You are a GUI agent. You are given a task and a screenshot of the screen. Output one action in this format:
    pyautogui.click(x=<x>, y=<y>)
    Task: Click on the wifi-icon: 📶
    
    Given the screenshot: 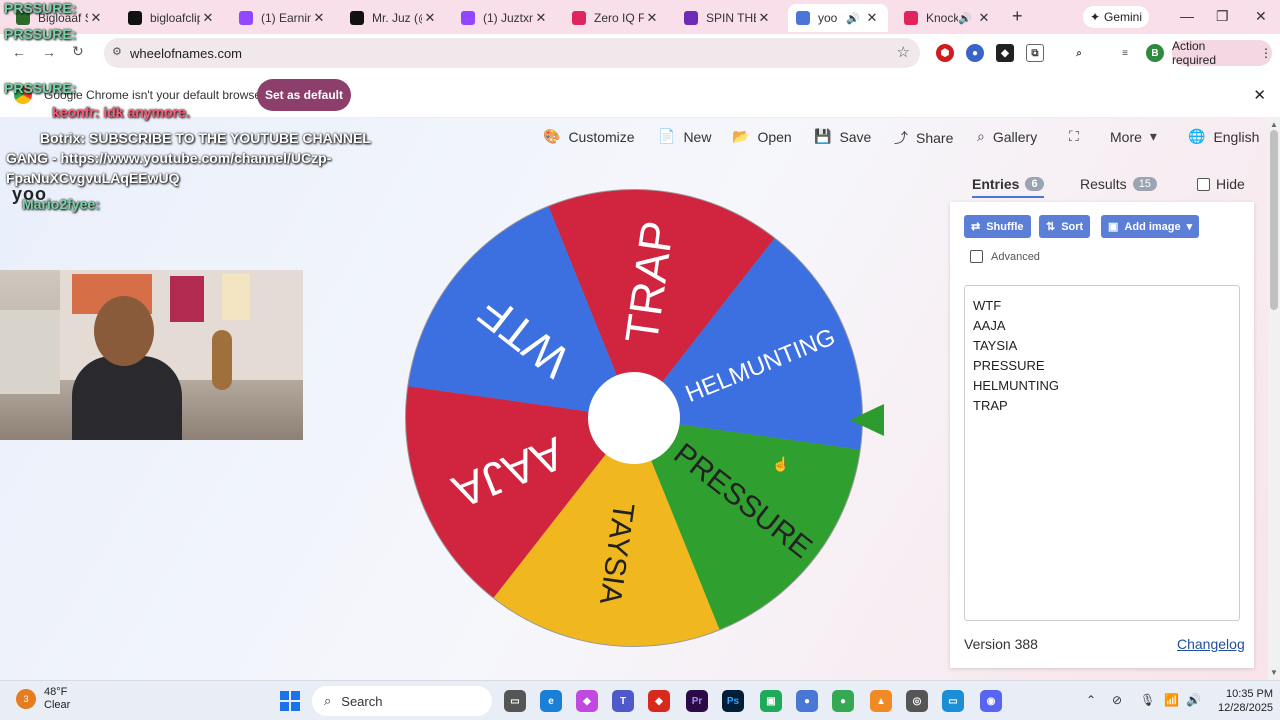 What is the action you would take?
    pyautogui.click(x=1171, y=700)
    